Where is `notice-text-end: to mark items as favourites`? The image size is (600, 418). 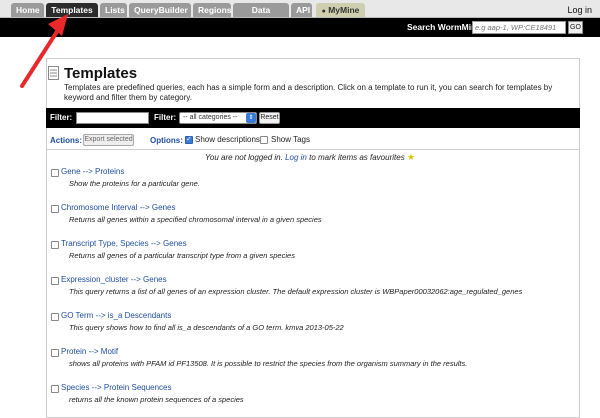
notice-text-end: to mark items as favourites is located at coordinates (357, 157).